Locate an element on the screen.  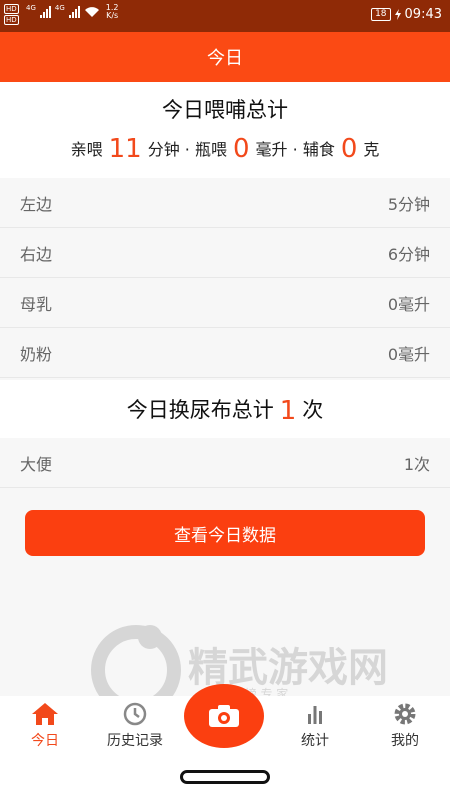
diaper-title-text: 今日换尿布总计 is located at coordinates (200, 410).